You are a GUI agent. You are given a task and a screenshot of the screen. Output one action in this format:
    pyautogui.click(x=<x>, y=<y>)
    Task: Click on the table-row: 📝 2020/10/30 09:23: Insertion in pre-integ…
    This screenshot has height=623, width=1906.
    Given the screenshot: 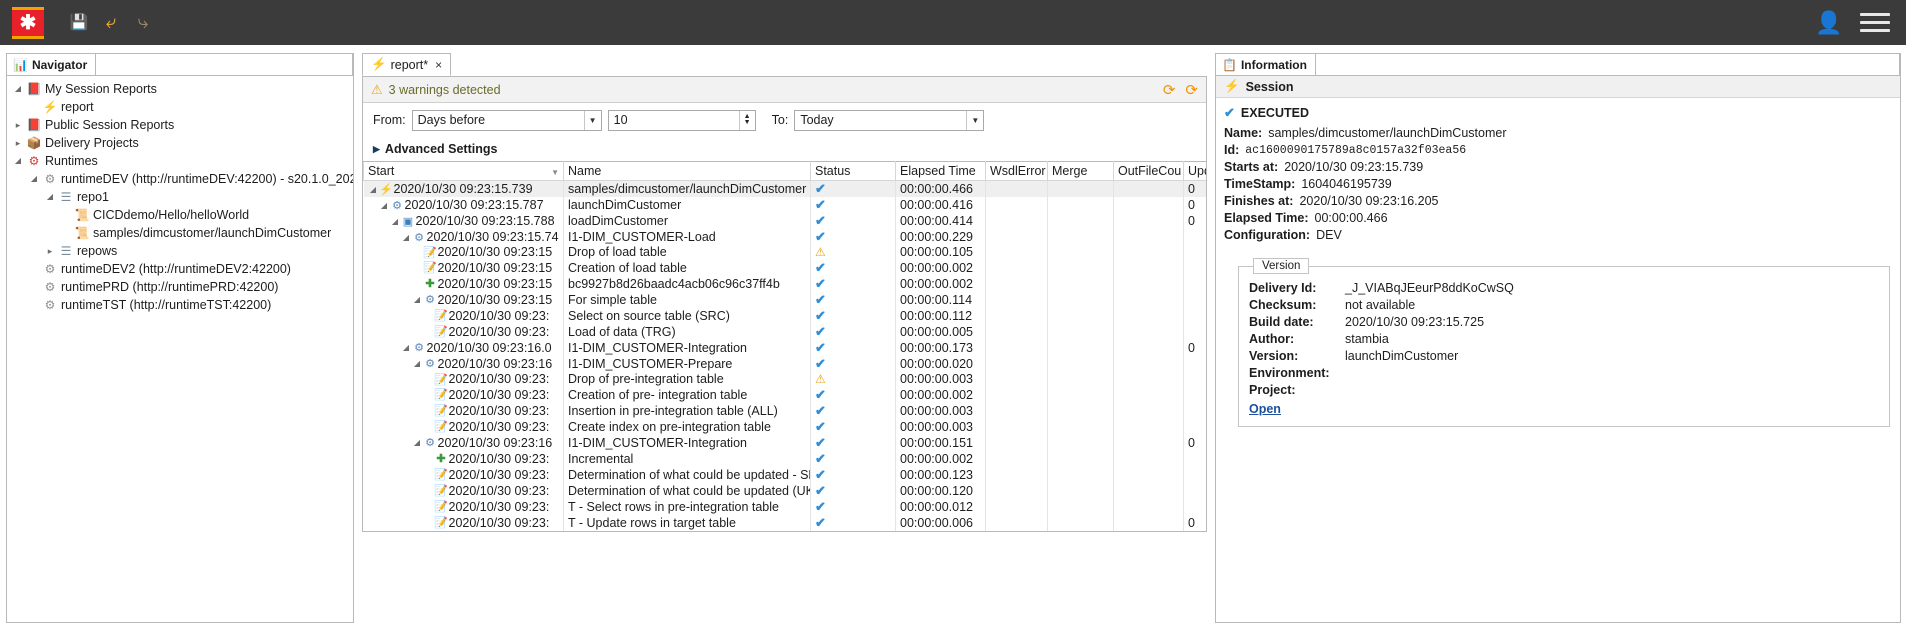 What is the action you would take?
    pyautogui.click(x=784, y=410)
    